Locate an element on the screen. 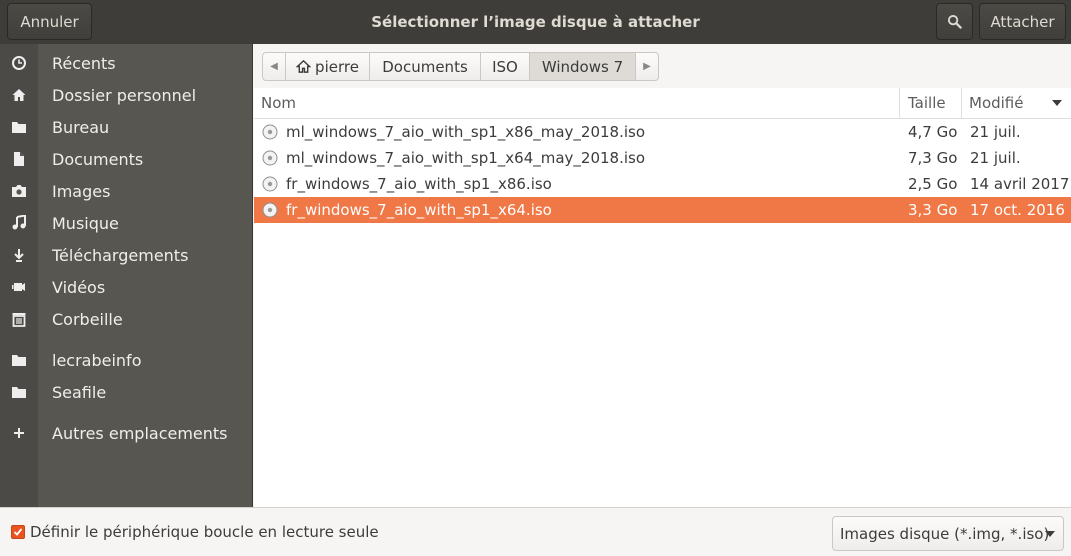 This screenshot has width=1071, height=556. checkmark-icon is located at coordinates (18, 532).